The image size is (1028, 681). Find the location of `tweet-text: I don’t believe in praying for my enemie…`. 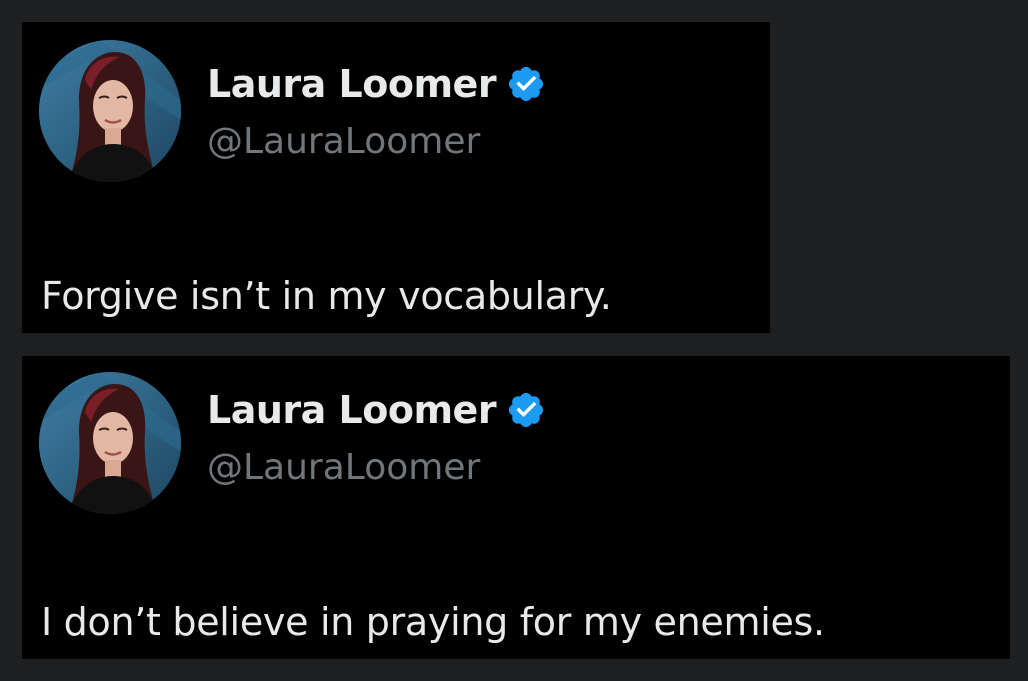

tweet-text: I don’t believe in praying for my enemie… is located at coordinates (433, 622).